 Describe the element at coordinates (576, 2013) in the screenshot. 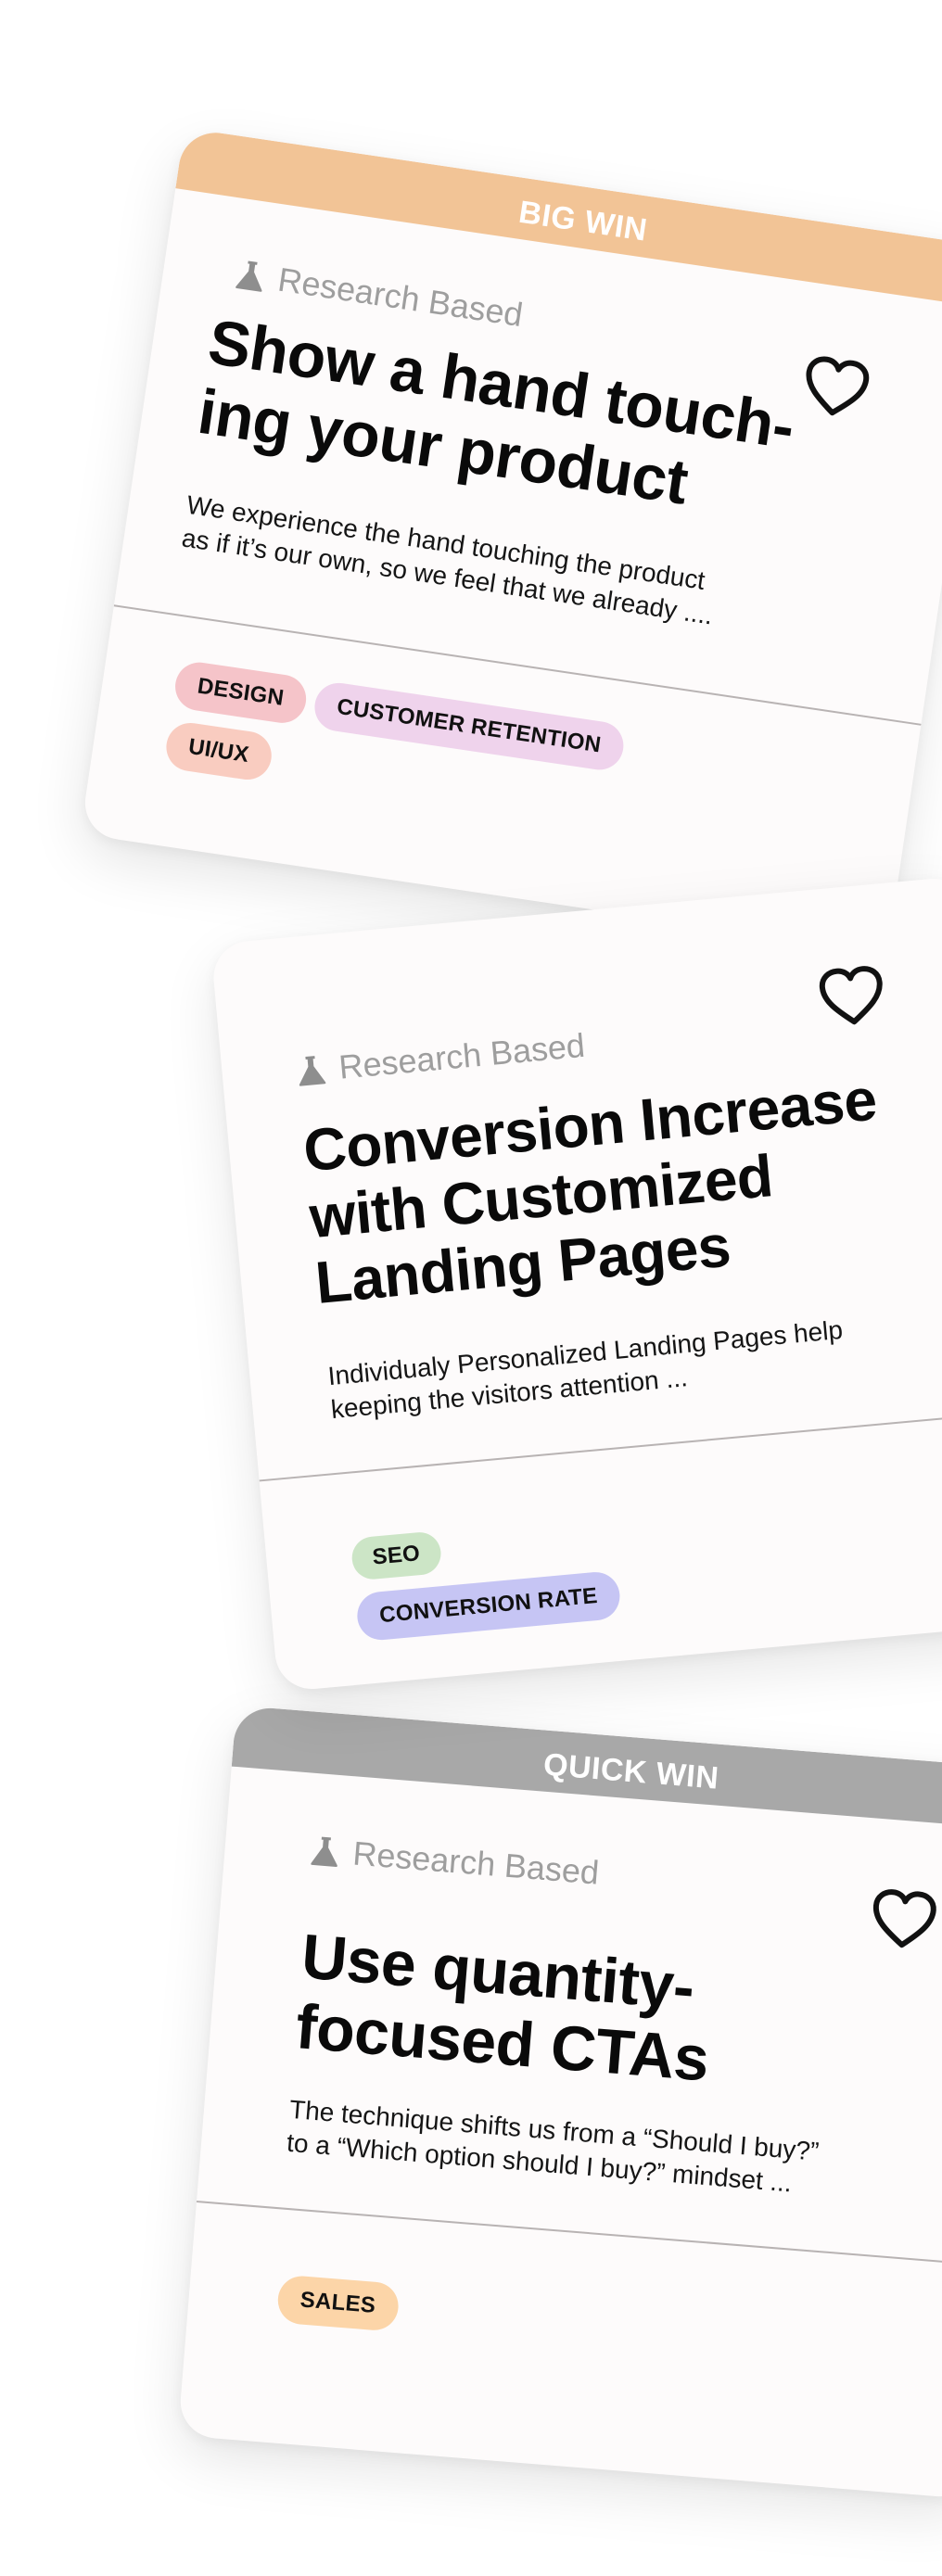

I see `card-title: Use quantity- focused CTAs` at that location.